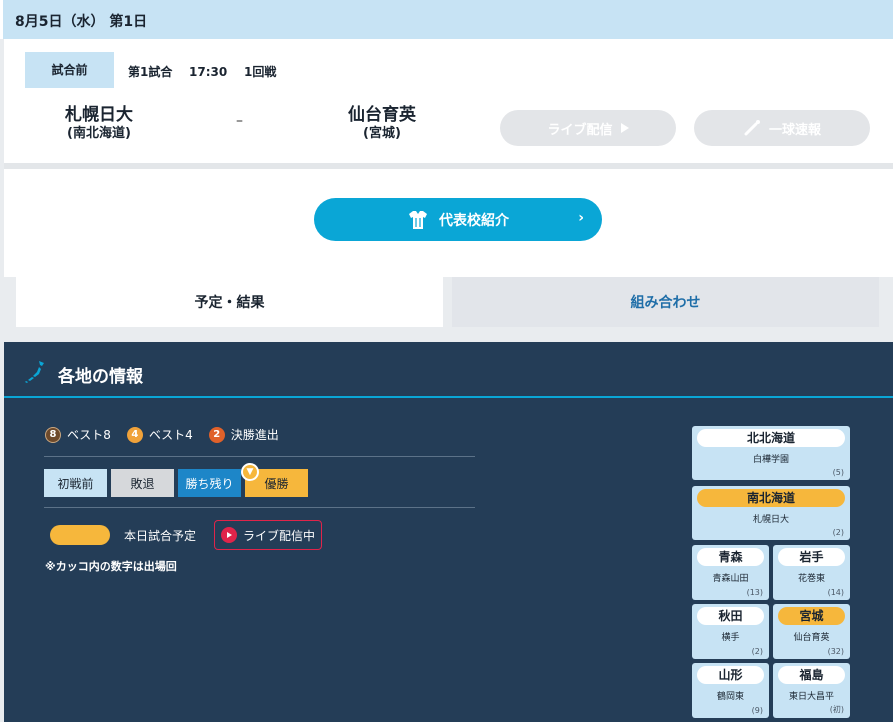 The image size is (893, 722). I want to click on prefecture-card: 南北海道 札幌日大 (2), so click(771, 513).